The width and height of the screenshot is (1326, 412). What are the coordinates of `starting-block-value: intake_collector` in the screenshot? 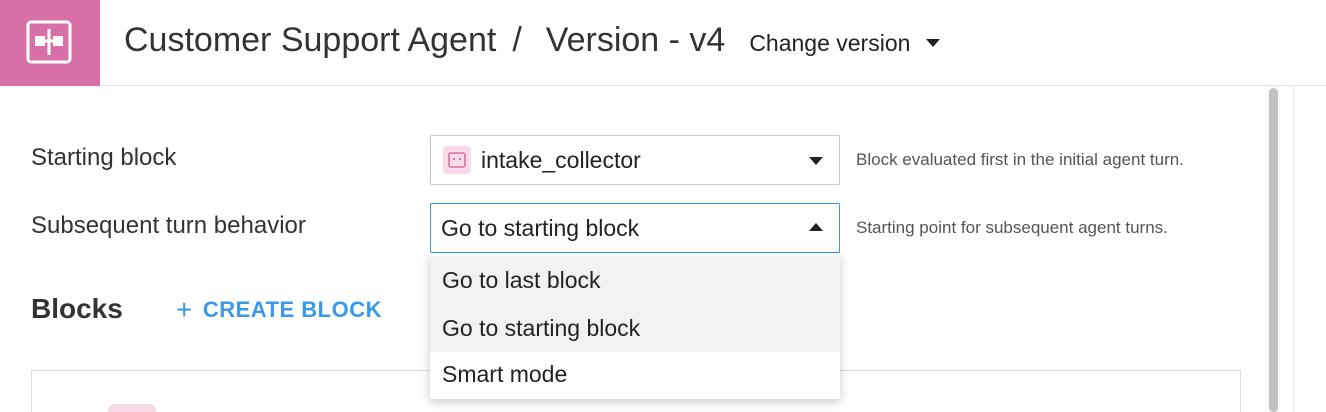 It's located at (561, 159).